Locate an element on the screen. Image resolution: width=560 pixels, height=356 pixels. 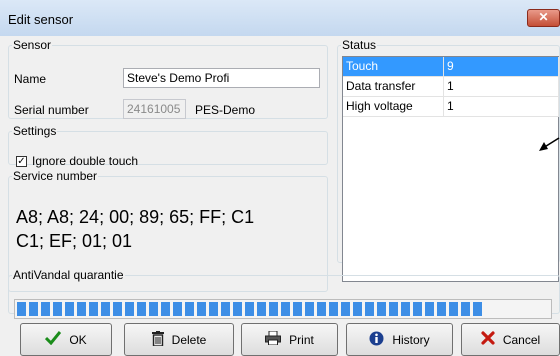
service-number-legend: Service number is located at coordinates (55, 176).